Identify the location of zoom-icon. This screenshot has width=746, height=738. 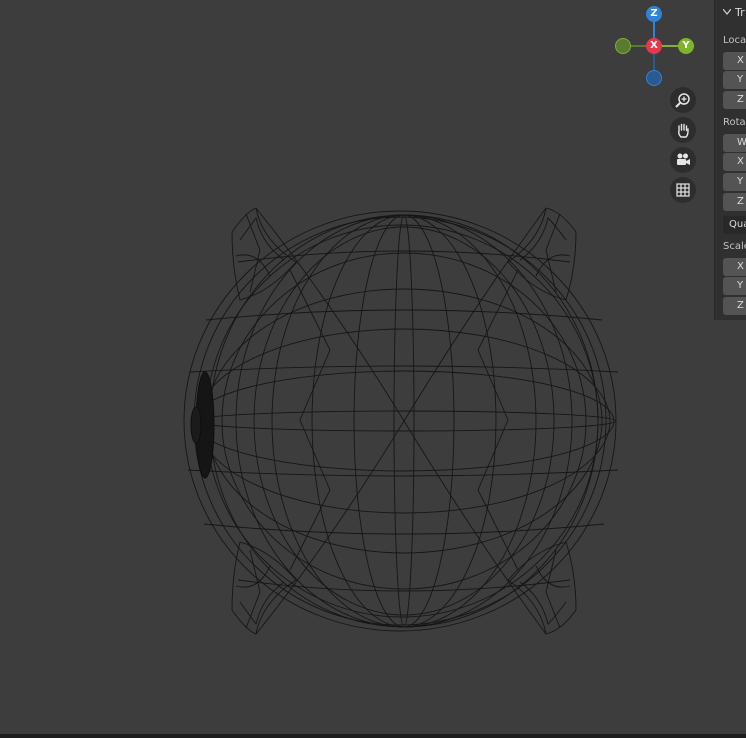
(682, 100).